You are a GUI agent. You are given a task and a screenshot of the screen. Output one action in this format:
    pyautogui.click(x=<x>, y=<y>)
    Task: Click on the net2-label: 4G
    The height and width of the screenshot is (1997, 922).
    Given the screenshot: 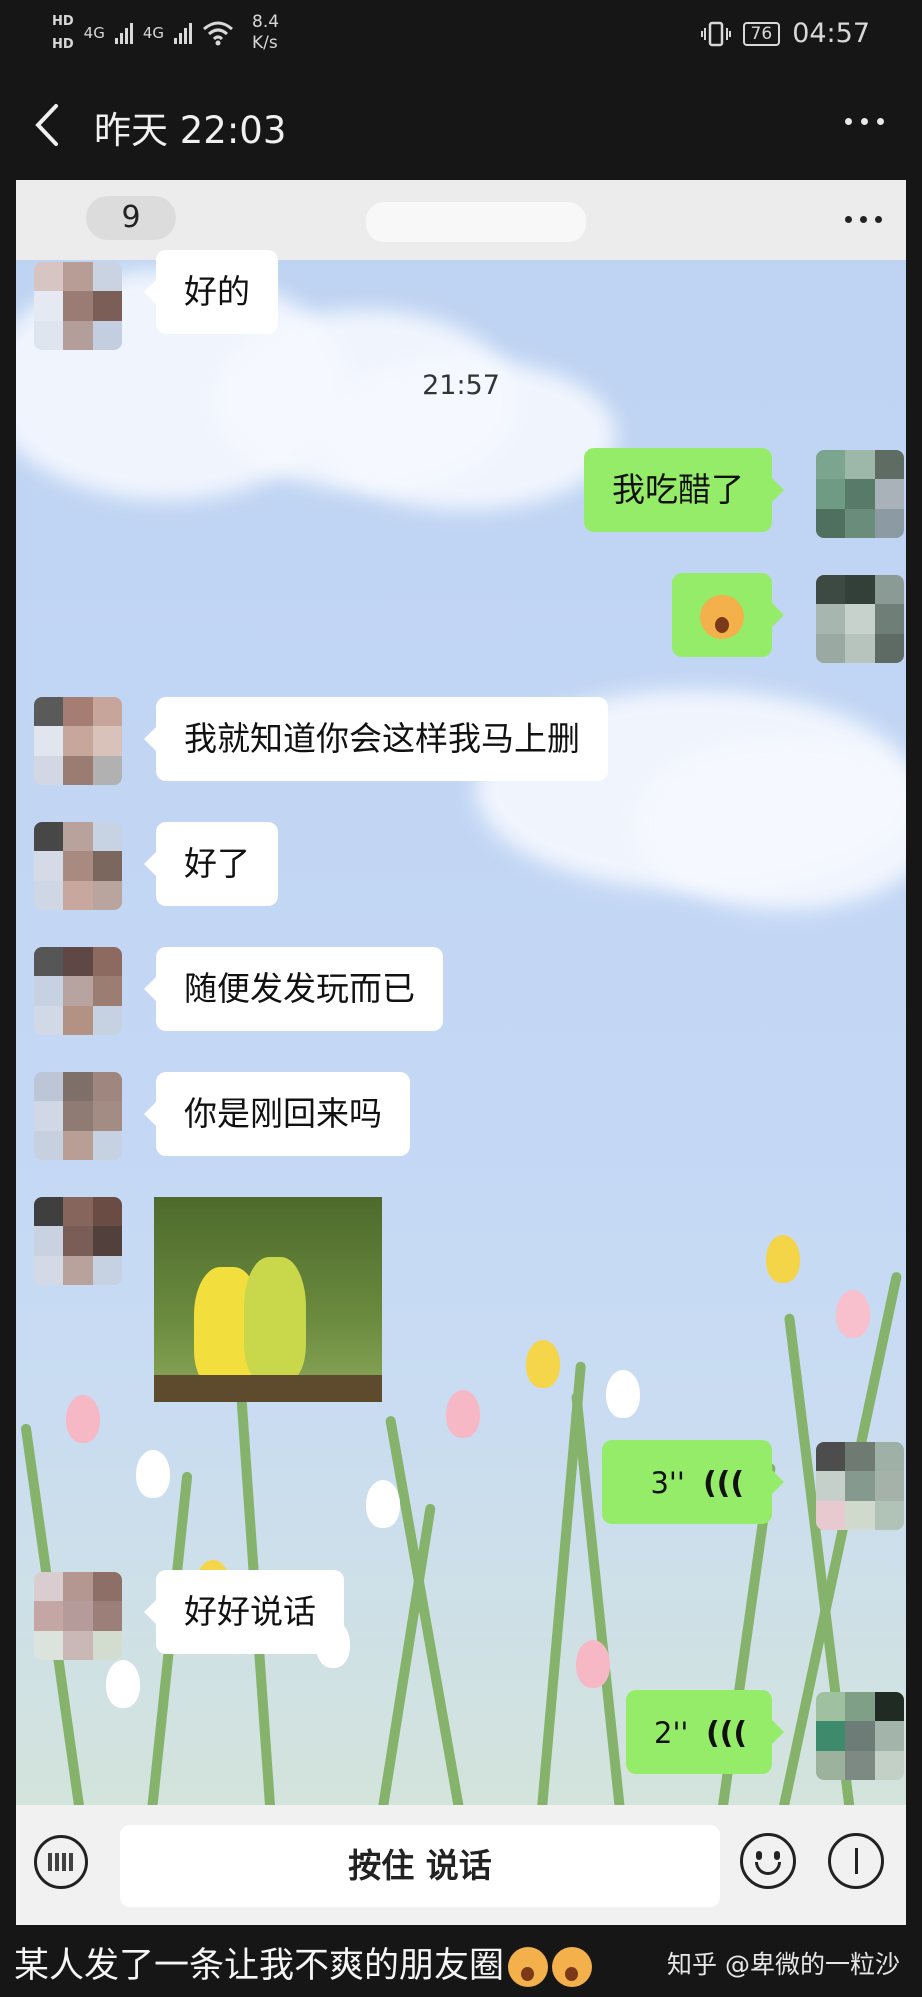 What is the action you would take?
    pyautogui.click(x=153, y=33)
    